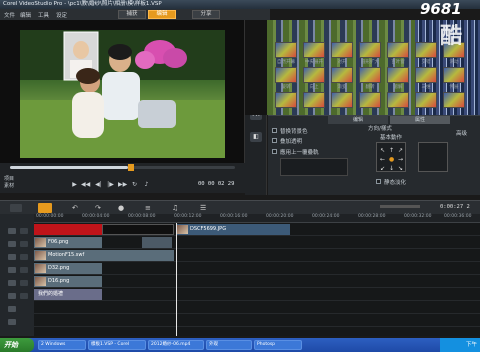 The width and height of the screenshot is (480, 352). Describe the element at coordinates (229, 345) in the screenshot. I see `task-item: 外观` at that location.